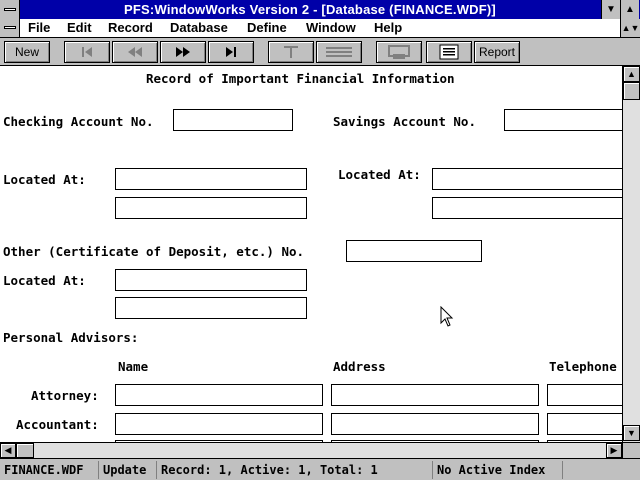 The width and height of the screenshot is (640, 480). I want to click on horizontal-scrollbar: ◀ ▶, so click(311, 450).